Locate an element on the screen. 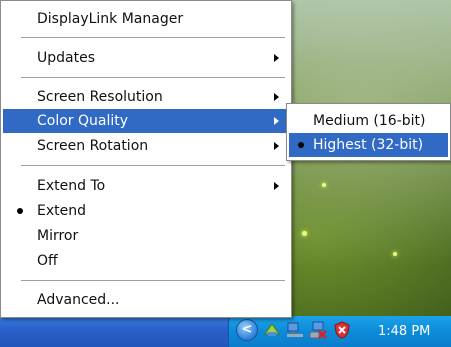 This screenshot has width=451, height=347. color-quality-submenu: Medium (16-bit) Highest (32-bit) is located at coordinates (368, 132).